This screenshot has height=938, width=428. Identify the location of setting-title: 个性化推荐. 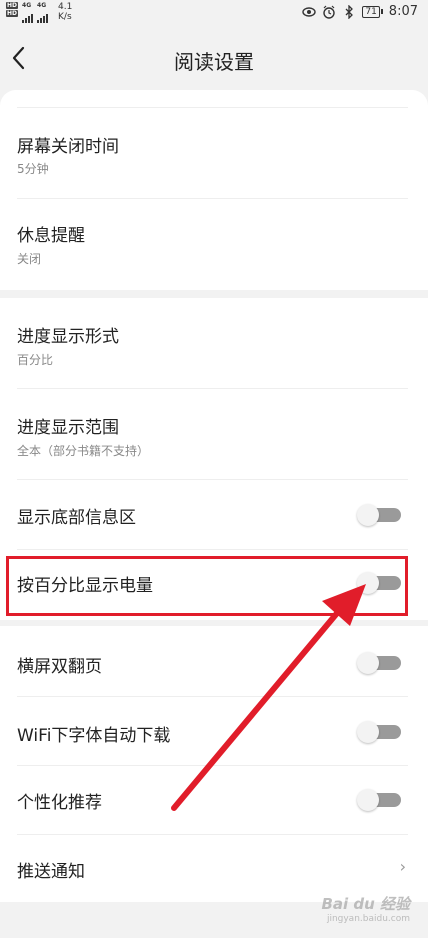
(59, 803).